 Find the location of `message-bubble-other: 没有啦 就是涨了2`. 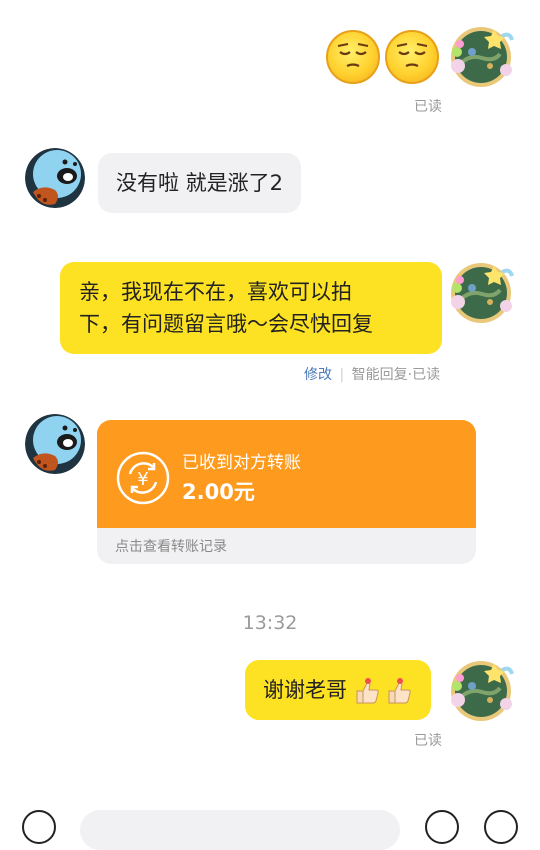

message-bubble-other: 没有啦 就是涨了2 is located at coordinates (200, 183).